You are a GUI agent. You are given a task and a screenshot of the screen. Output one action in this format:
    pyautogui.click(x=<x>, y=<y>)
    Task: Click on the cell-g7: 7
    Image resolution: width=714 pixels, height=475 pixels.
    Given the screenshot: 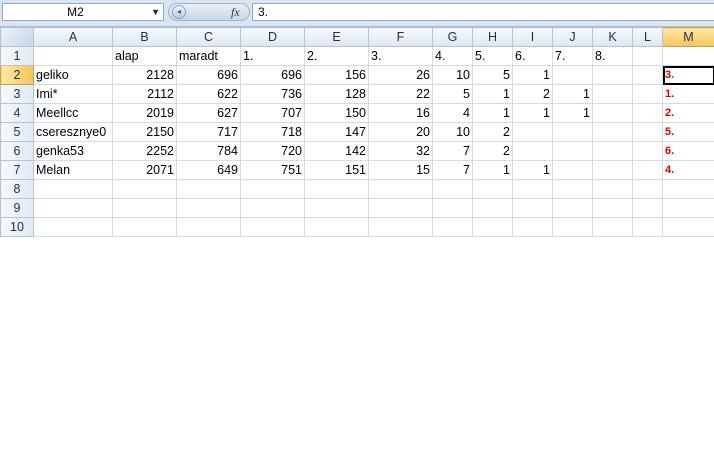 What is the action you would take?
    pyautogui.click(x=452, y=170)
    